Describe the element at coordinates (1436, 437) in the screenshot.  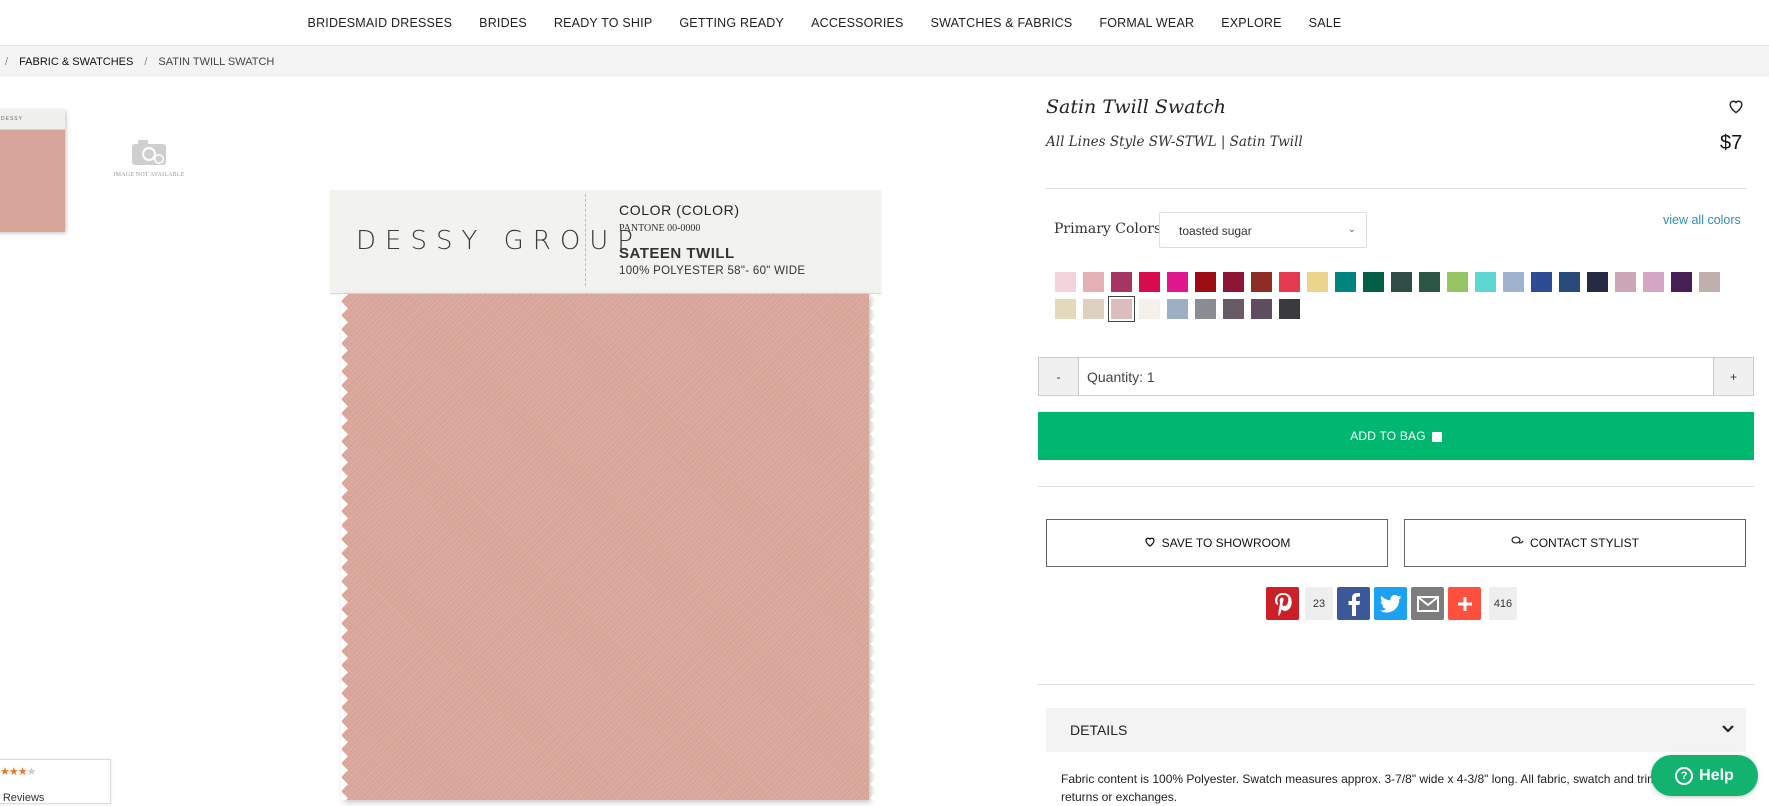
I see `shopping-bag-icon` at that location.